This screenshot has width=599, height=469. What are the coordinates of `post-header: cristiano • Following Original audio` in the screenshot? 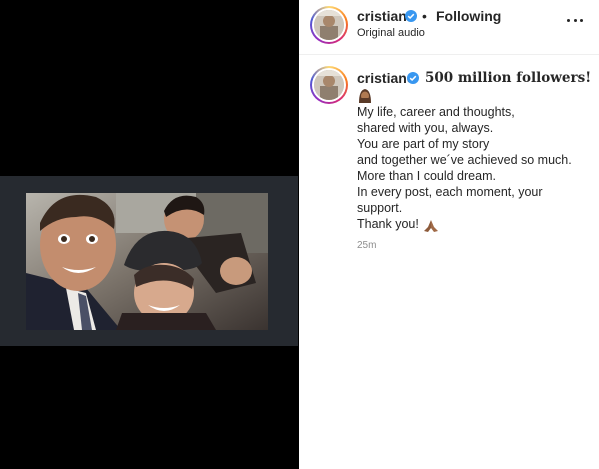 It's located at (449, 27).